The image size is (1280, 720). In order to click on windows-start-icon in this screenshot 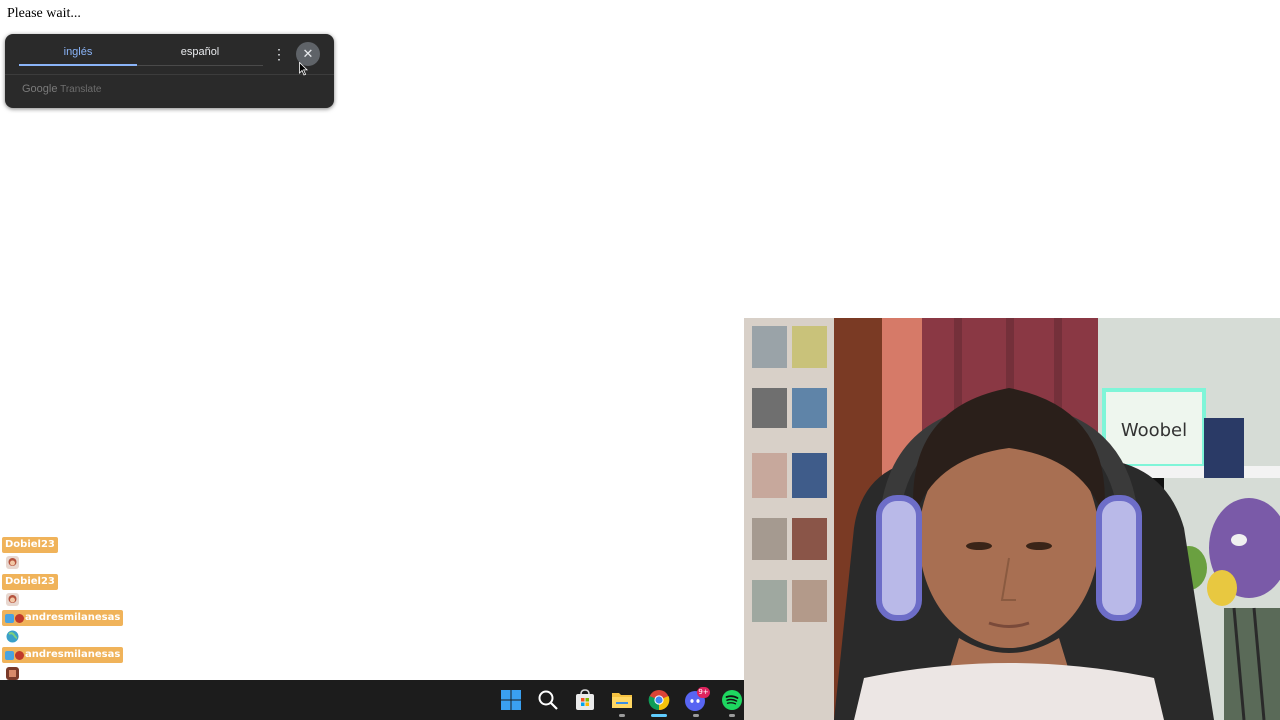, I will do `click(511, 700)`.